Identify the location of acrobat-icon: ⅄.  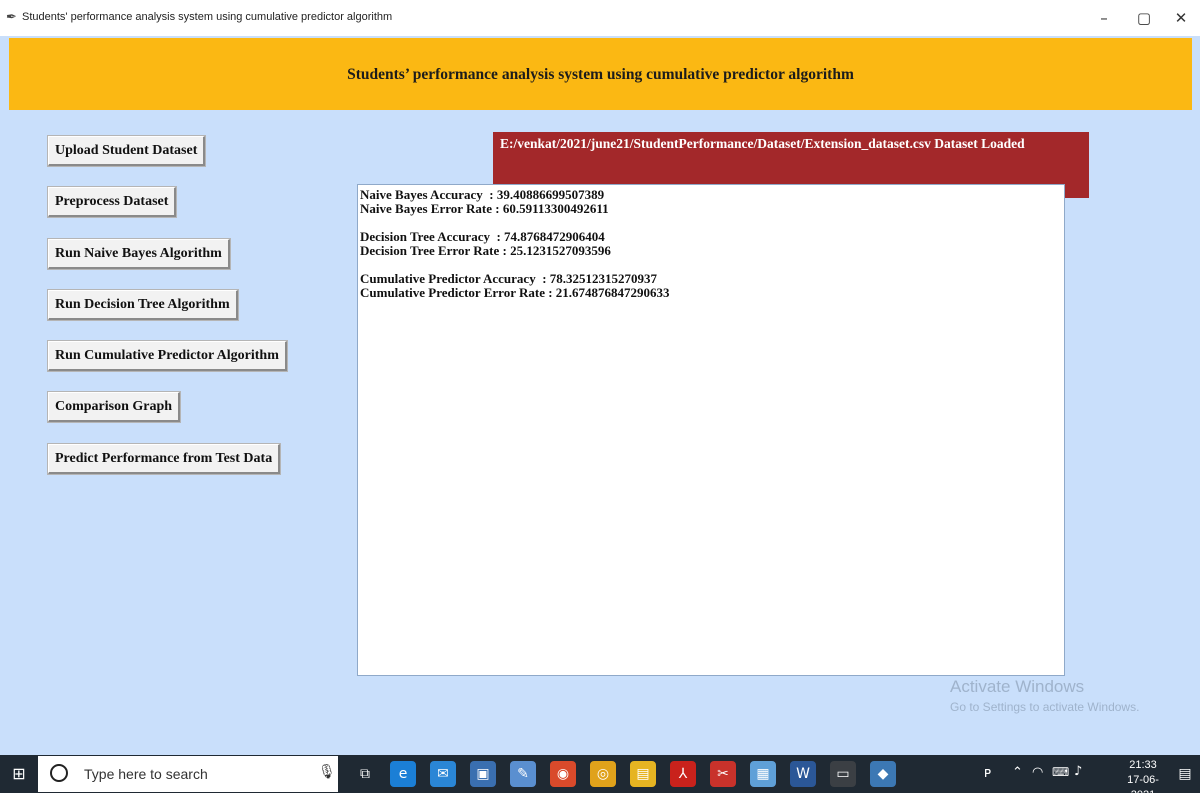
(683, 774).